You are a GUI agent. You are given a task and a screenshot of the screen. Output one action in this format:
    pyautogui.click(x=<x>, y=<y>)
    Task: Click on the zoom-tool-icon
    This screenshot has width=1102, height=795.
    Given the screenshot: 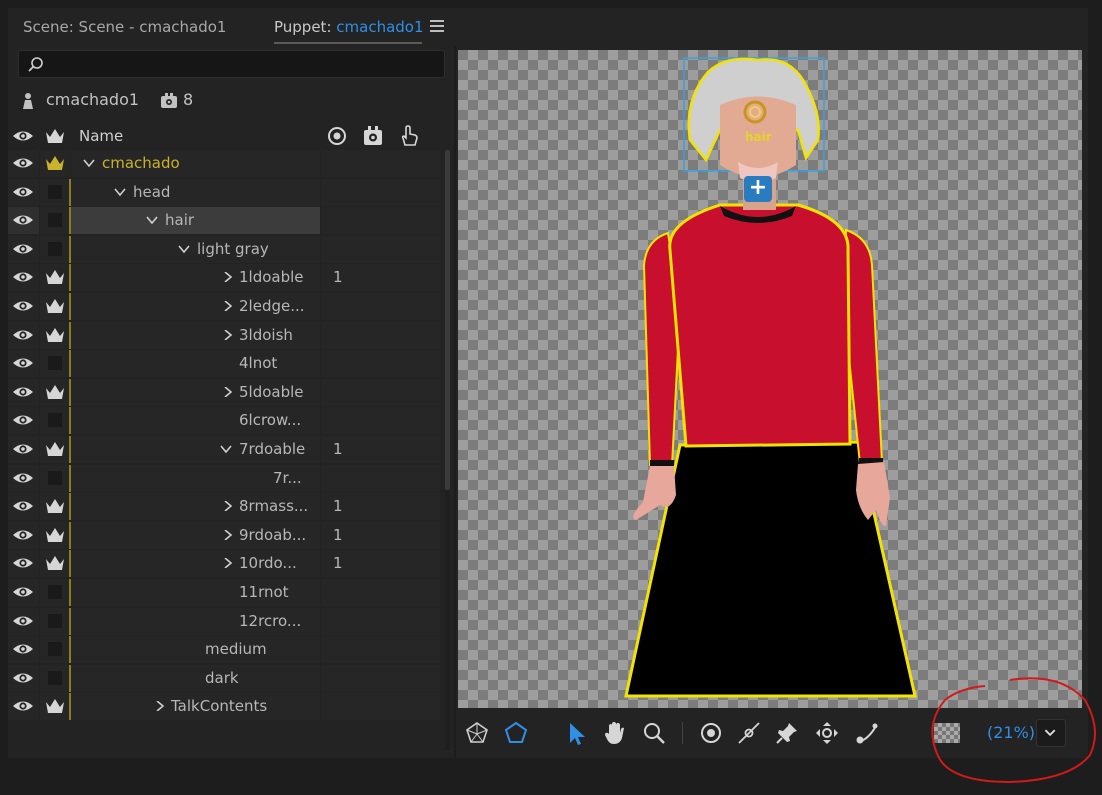 What is the action you would take?
    pyautogui.click(x=654, y=733)
    